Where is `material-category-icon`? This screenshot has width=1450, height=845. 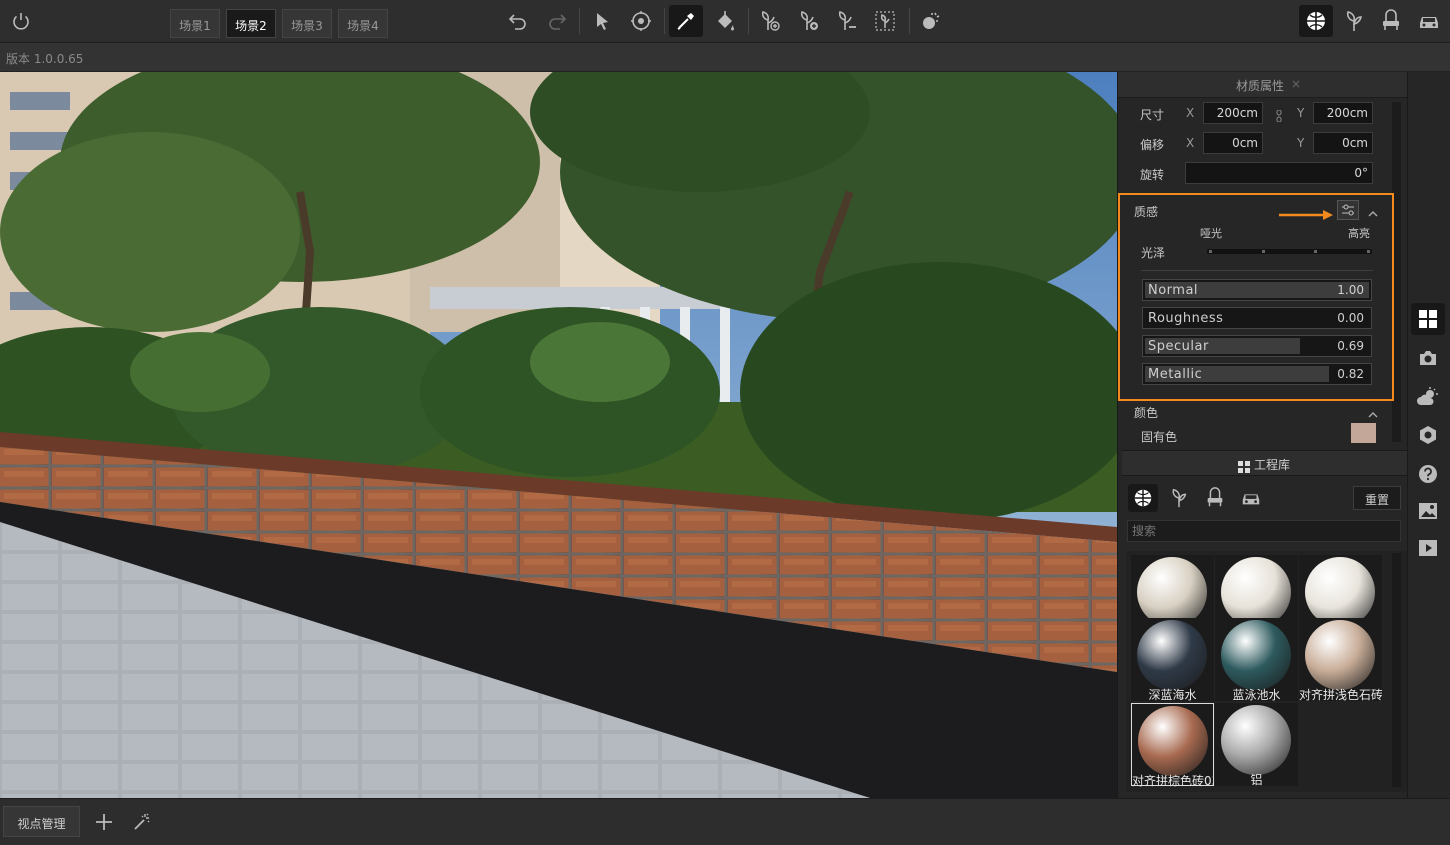 material-category-icon is located at coordinates (1143, 498).